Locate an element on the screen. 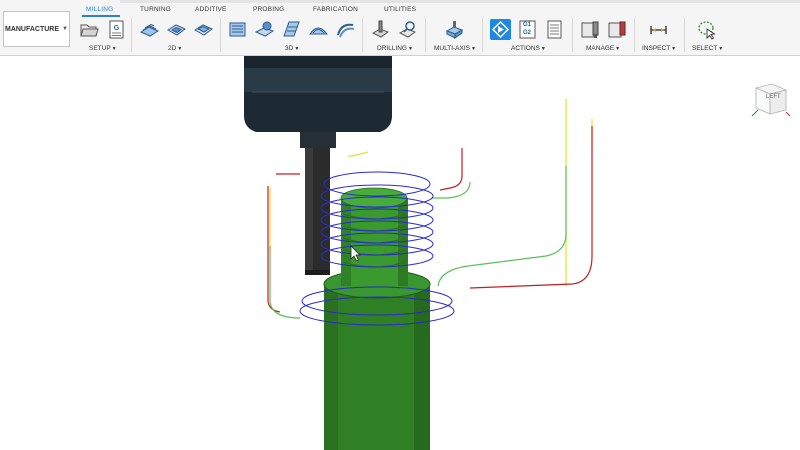  measure-icon is located at coordinates (658, 30).